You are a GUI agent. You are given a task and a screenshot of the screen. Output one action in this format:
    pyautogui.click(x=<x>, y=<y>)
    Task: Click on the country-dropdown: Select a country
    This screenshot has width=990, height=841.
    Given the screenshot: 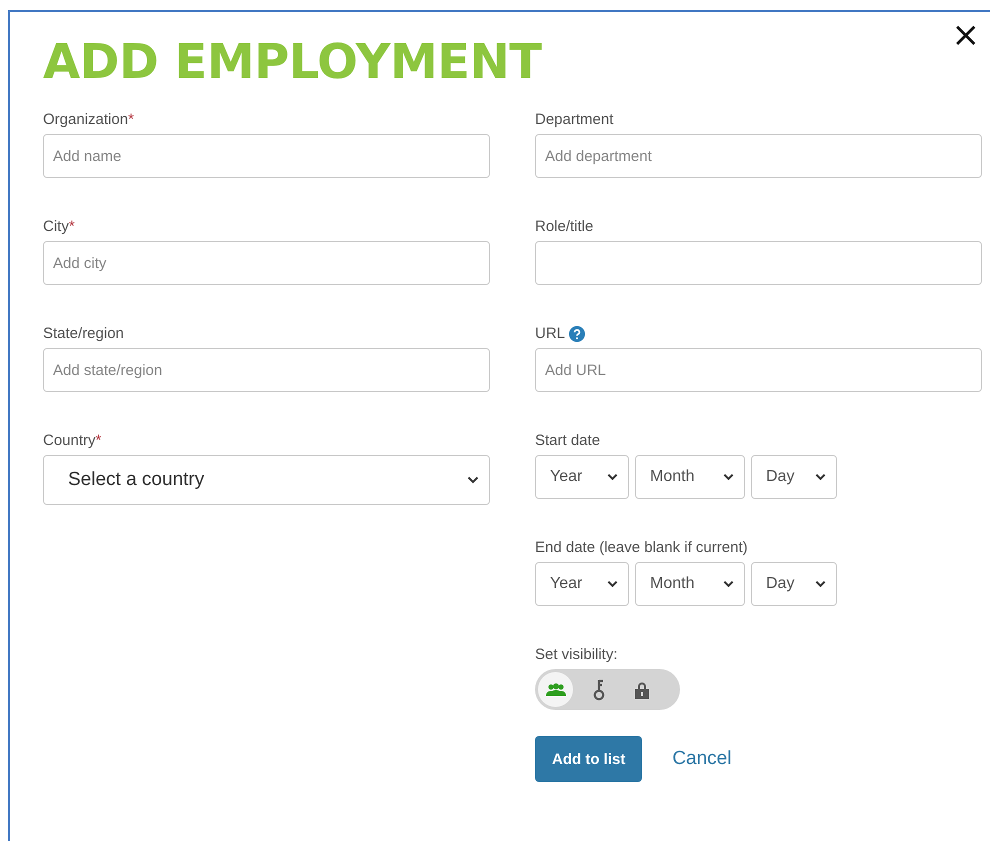 What is the action you would take?
    pyautogui.click(x=266, y=480)
    